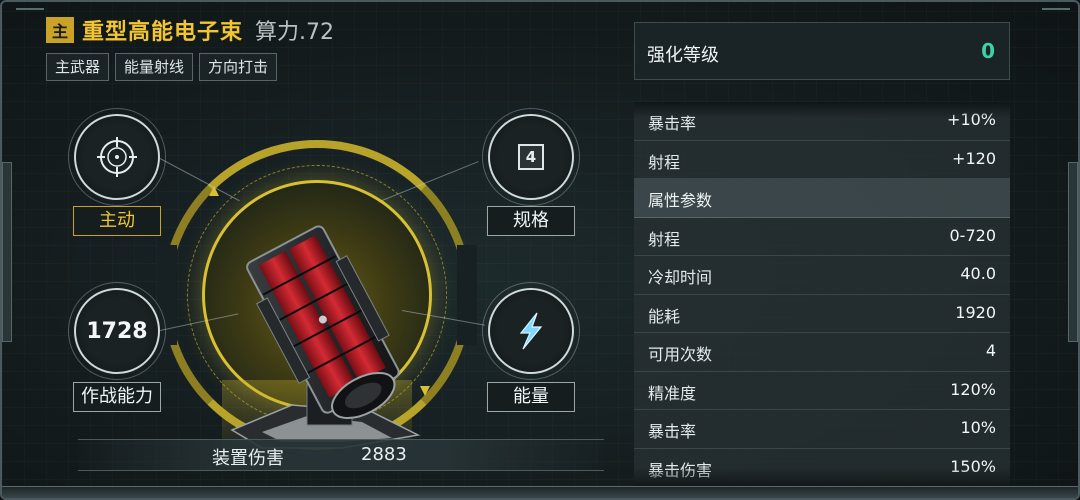  Describe the element at coordinates (531, 221) in the screenshot. I see `spec-label: 规格` at that location.